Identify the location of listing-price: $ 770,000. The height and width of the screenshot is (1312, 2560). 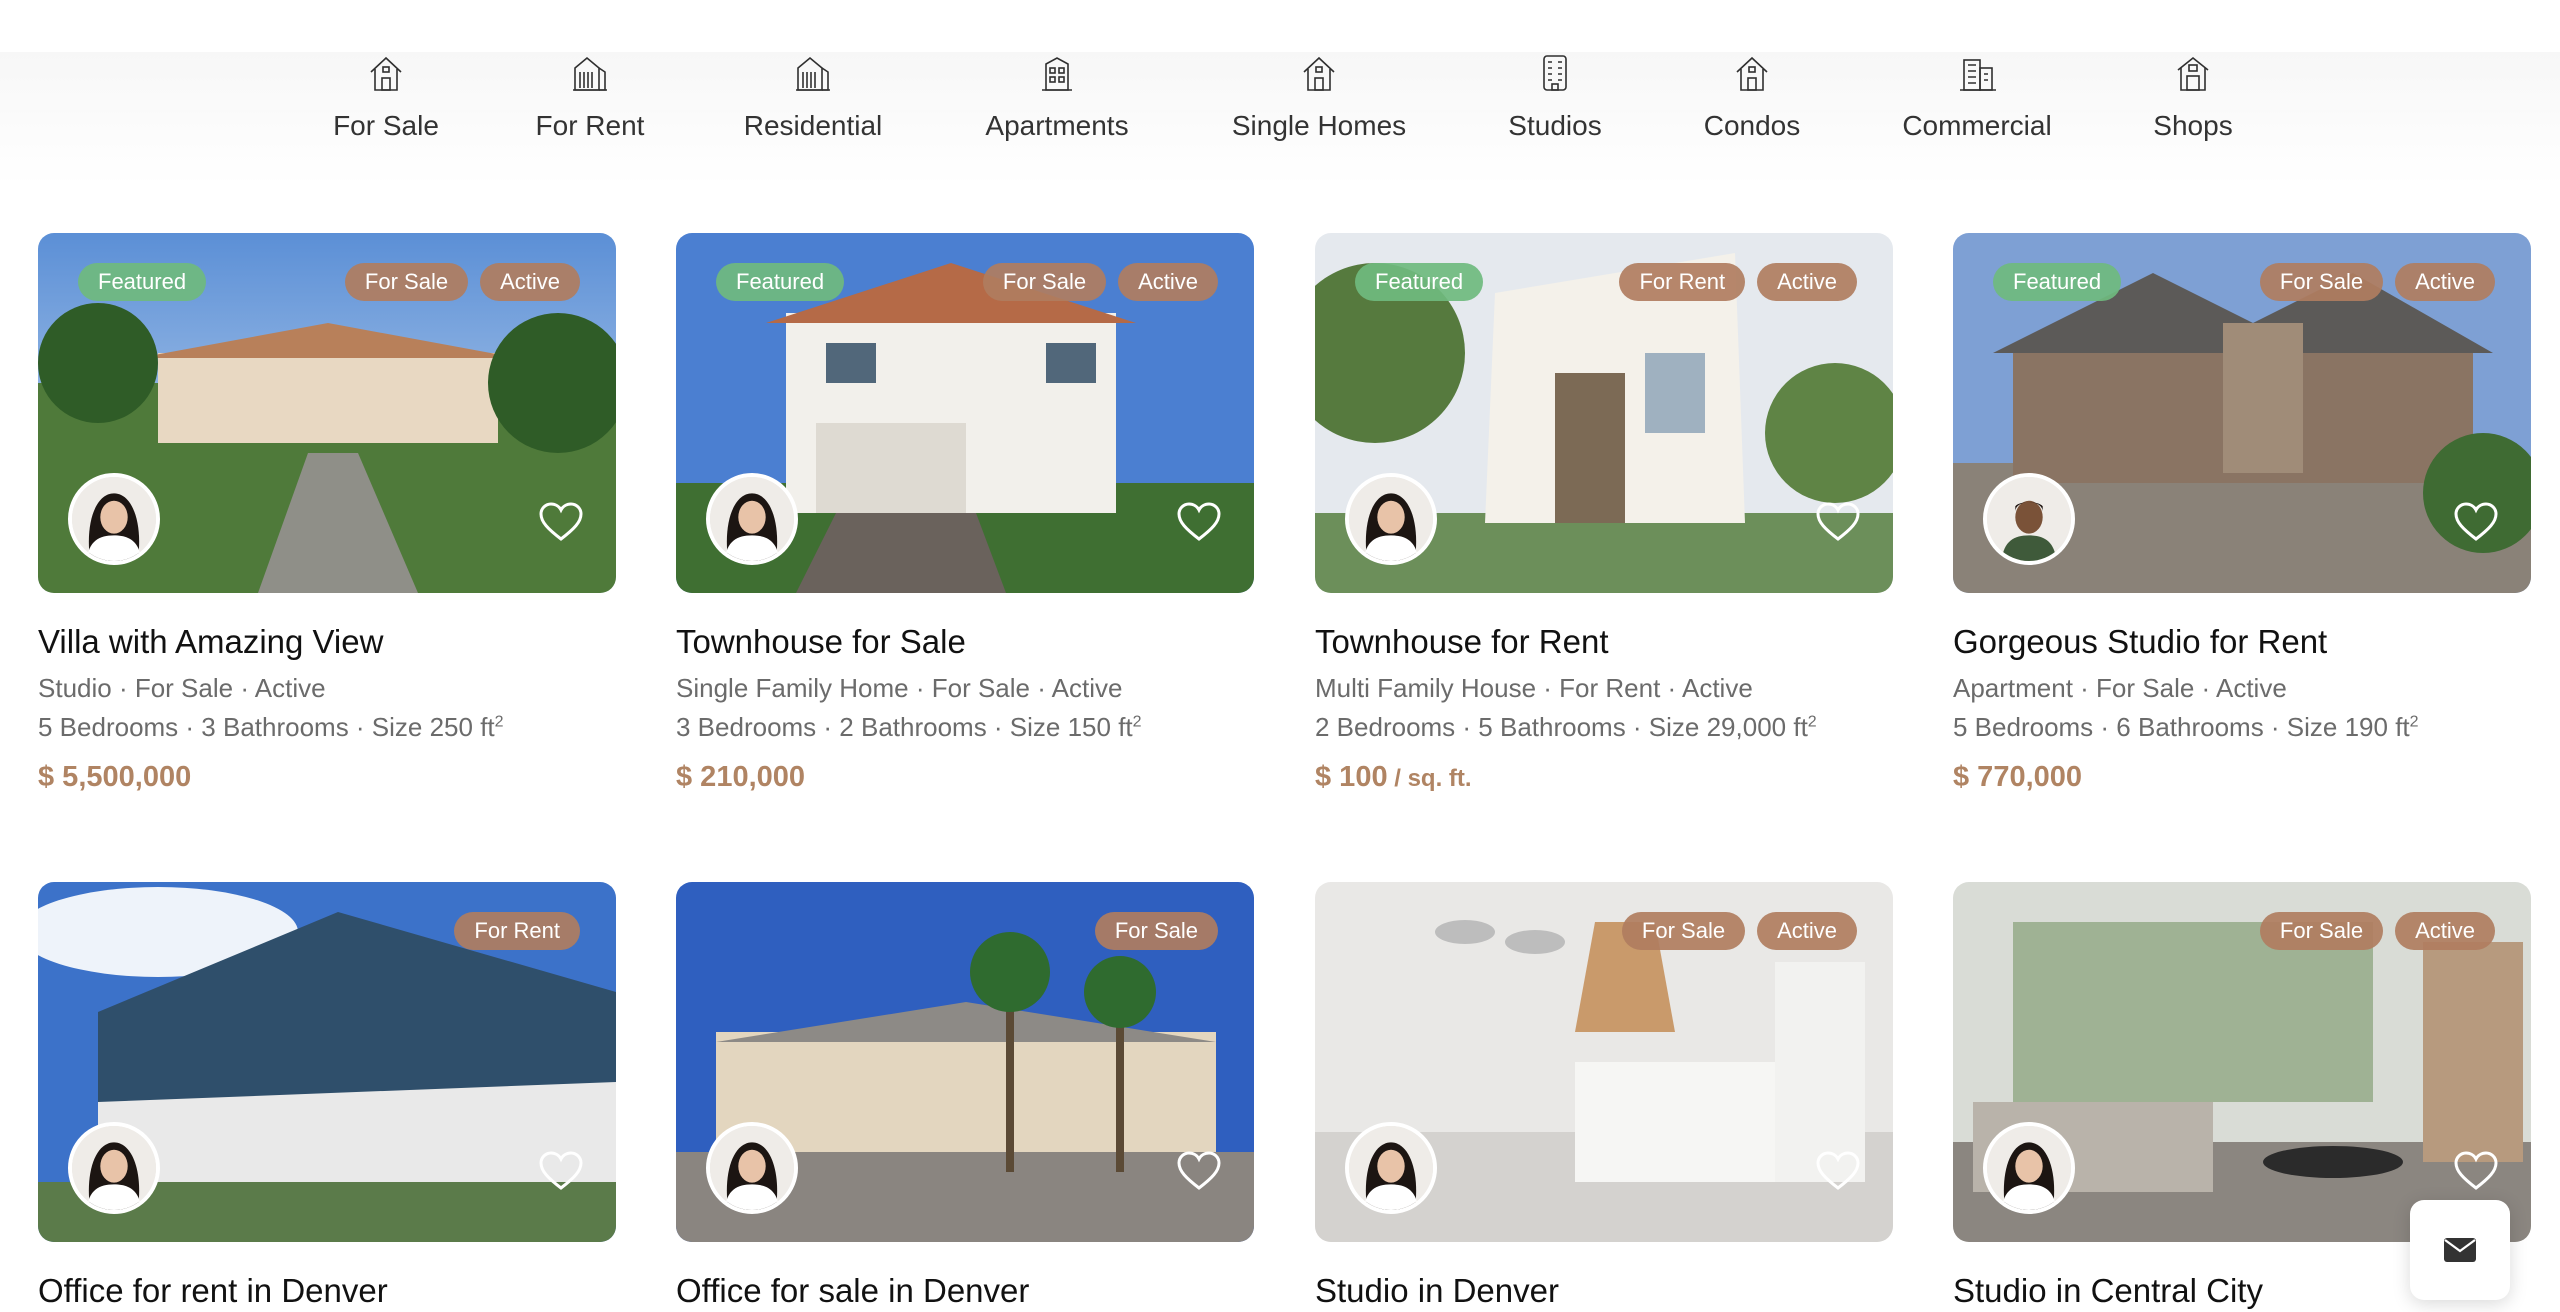
(2018, 777).